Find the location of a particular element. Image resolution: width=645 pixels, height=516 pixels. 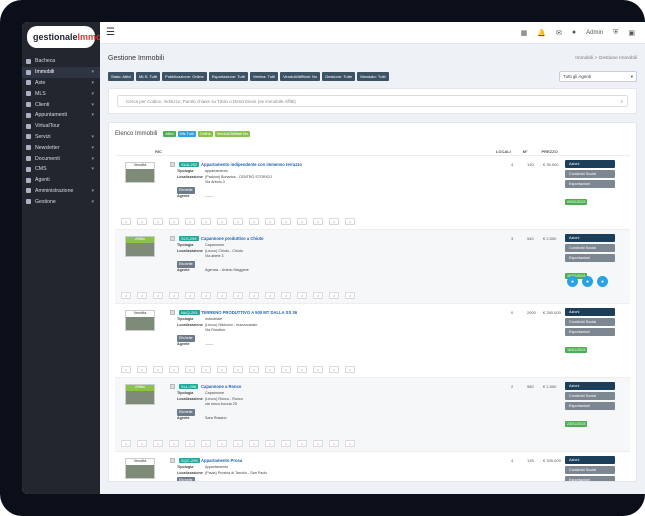

user-avatar-icon: ● is located at coordinates (574, 32).